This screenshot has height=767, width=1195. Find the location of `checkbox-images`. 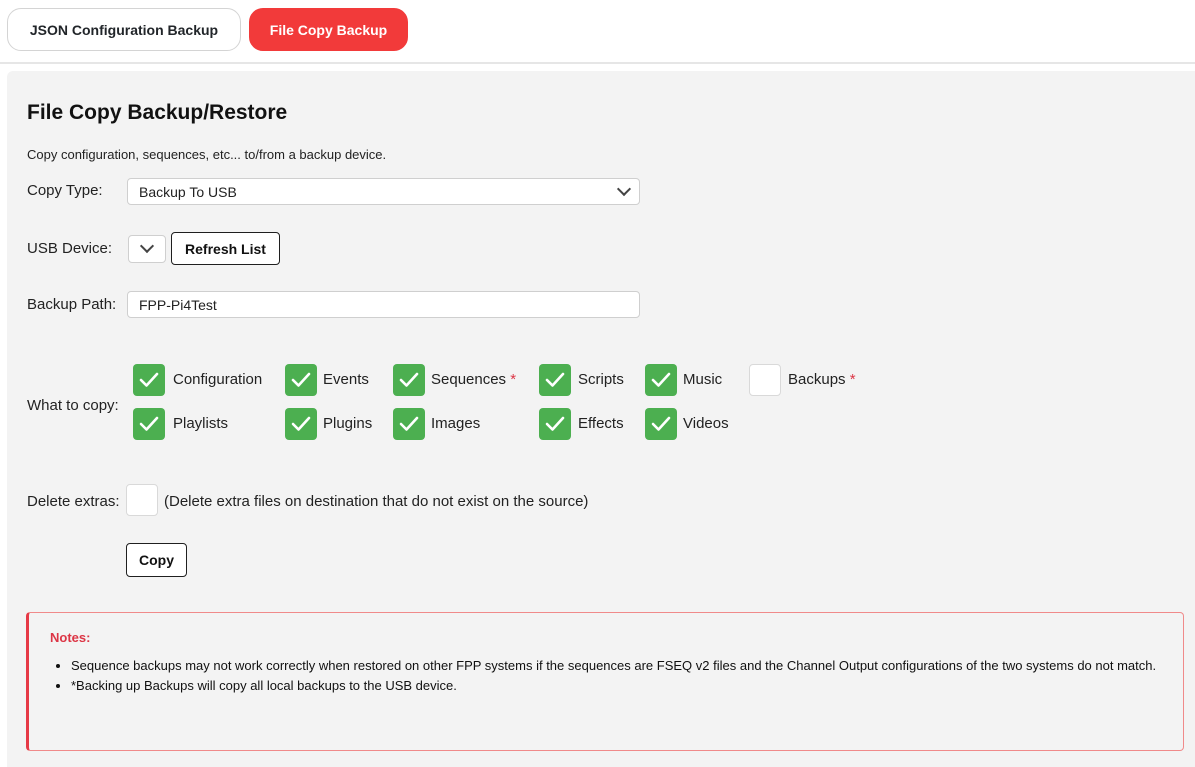

checkbox-images is located at coordinates (409, 424).